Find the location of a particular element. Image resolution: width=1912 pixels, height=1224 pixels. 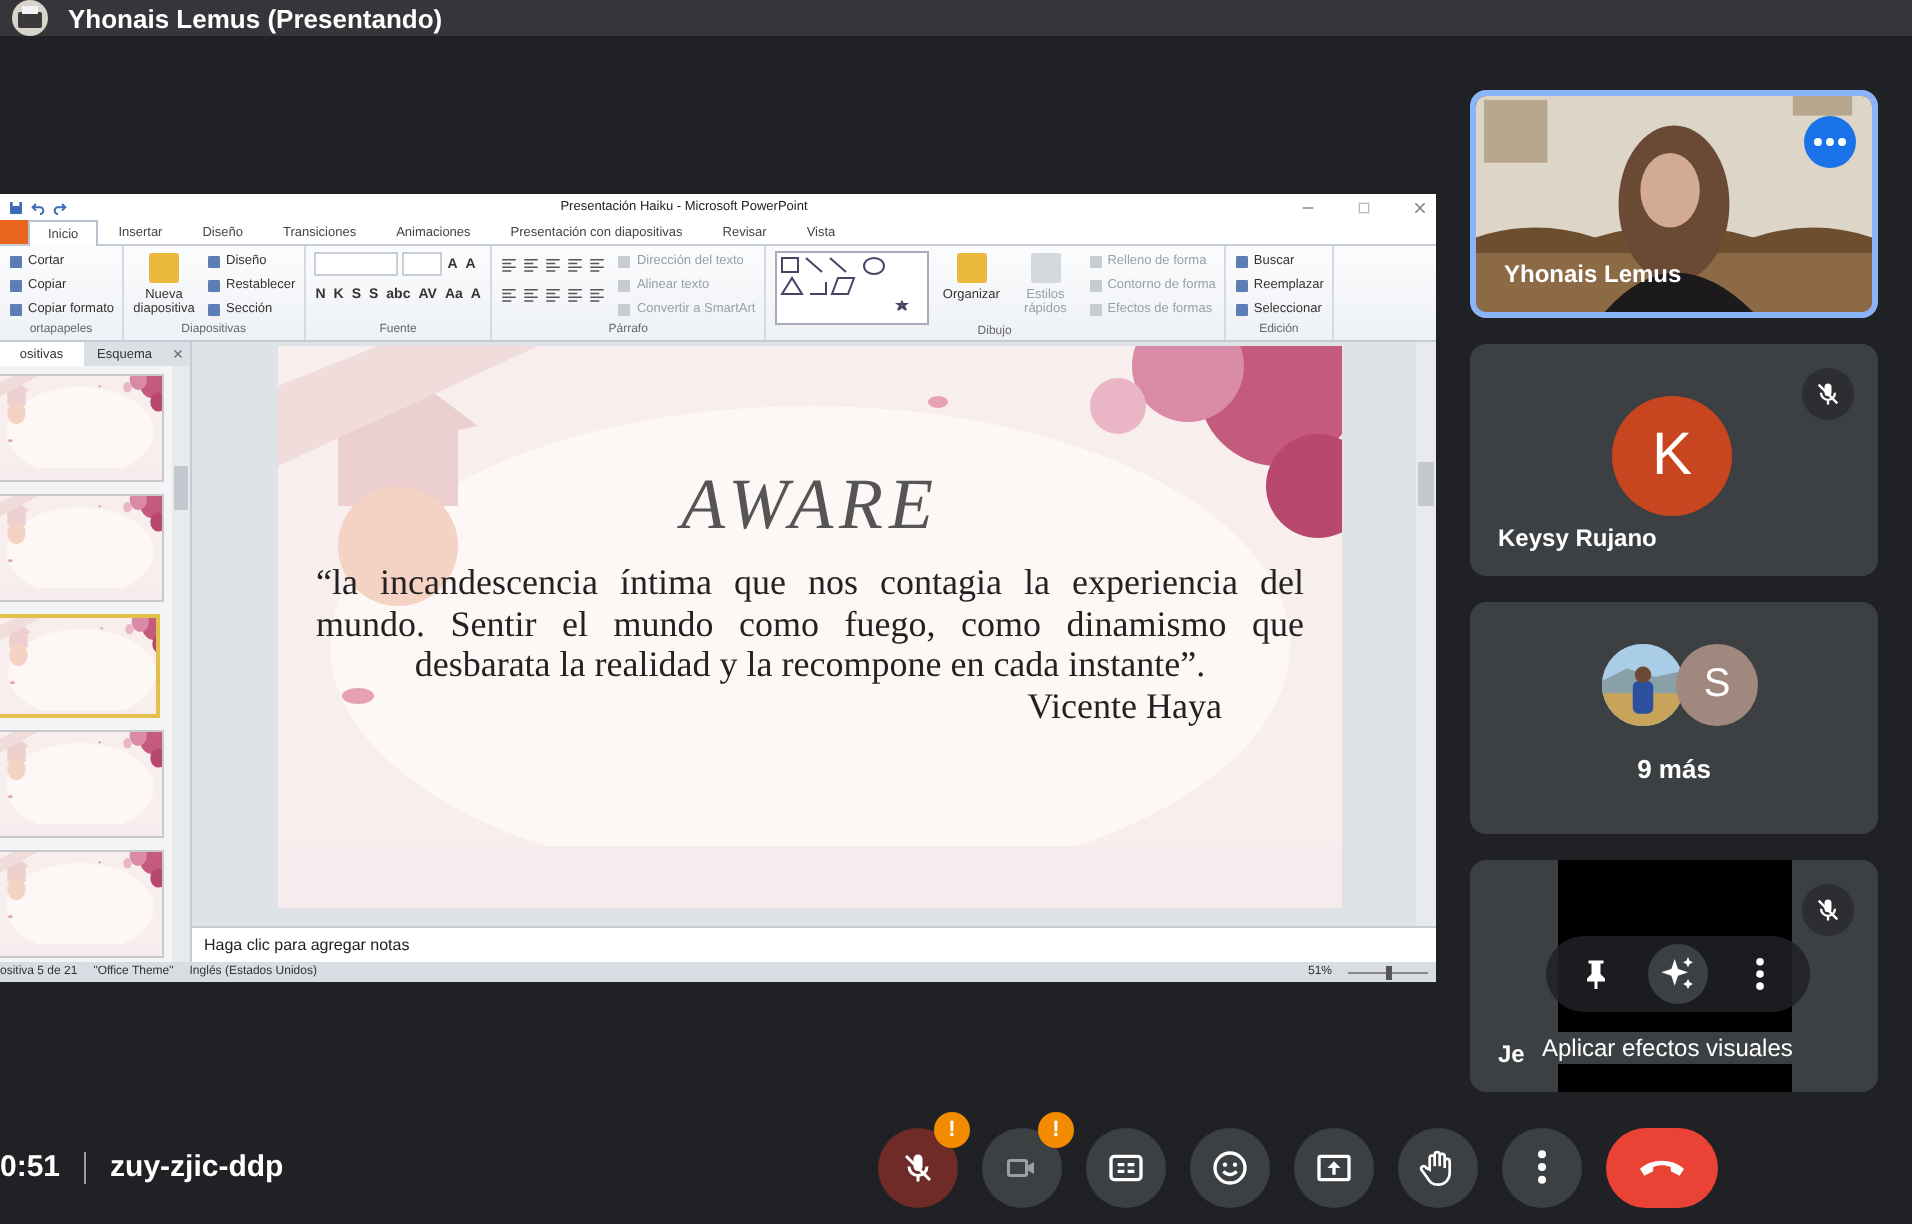

phone-icon is located at coordinates (1662, 1167).